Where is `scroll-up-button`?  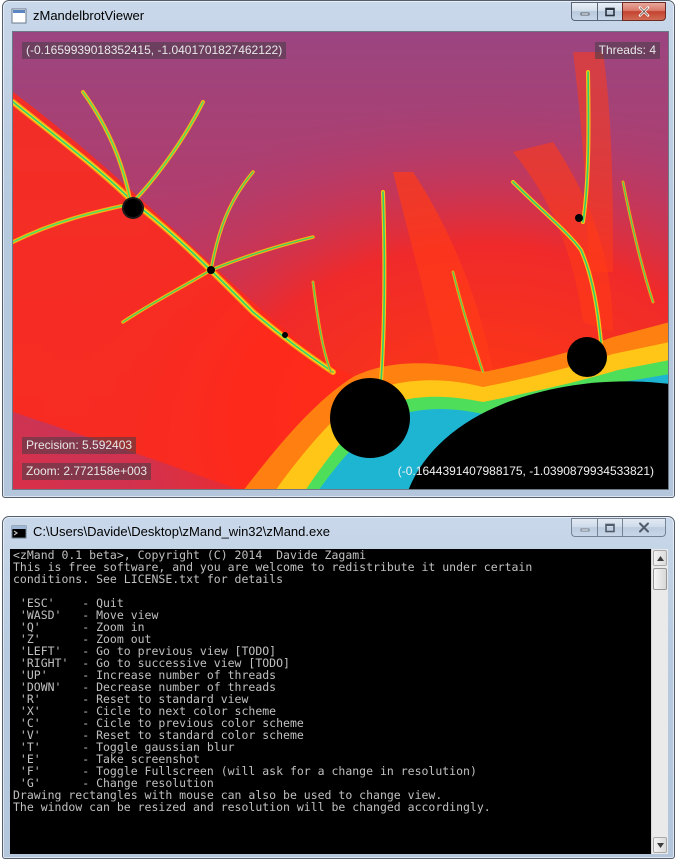 scroll-up-button is located at coordinates (660, 558).